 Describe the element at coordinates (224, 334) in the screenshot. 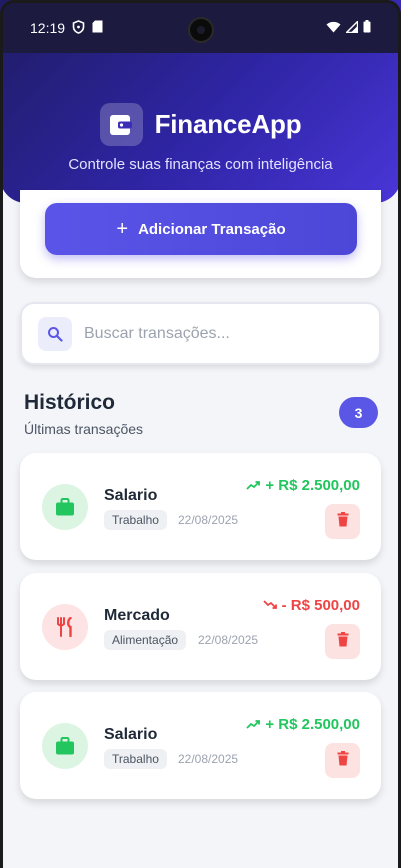

I see `search-input` at that location.